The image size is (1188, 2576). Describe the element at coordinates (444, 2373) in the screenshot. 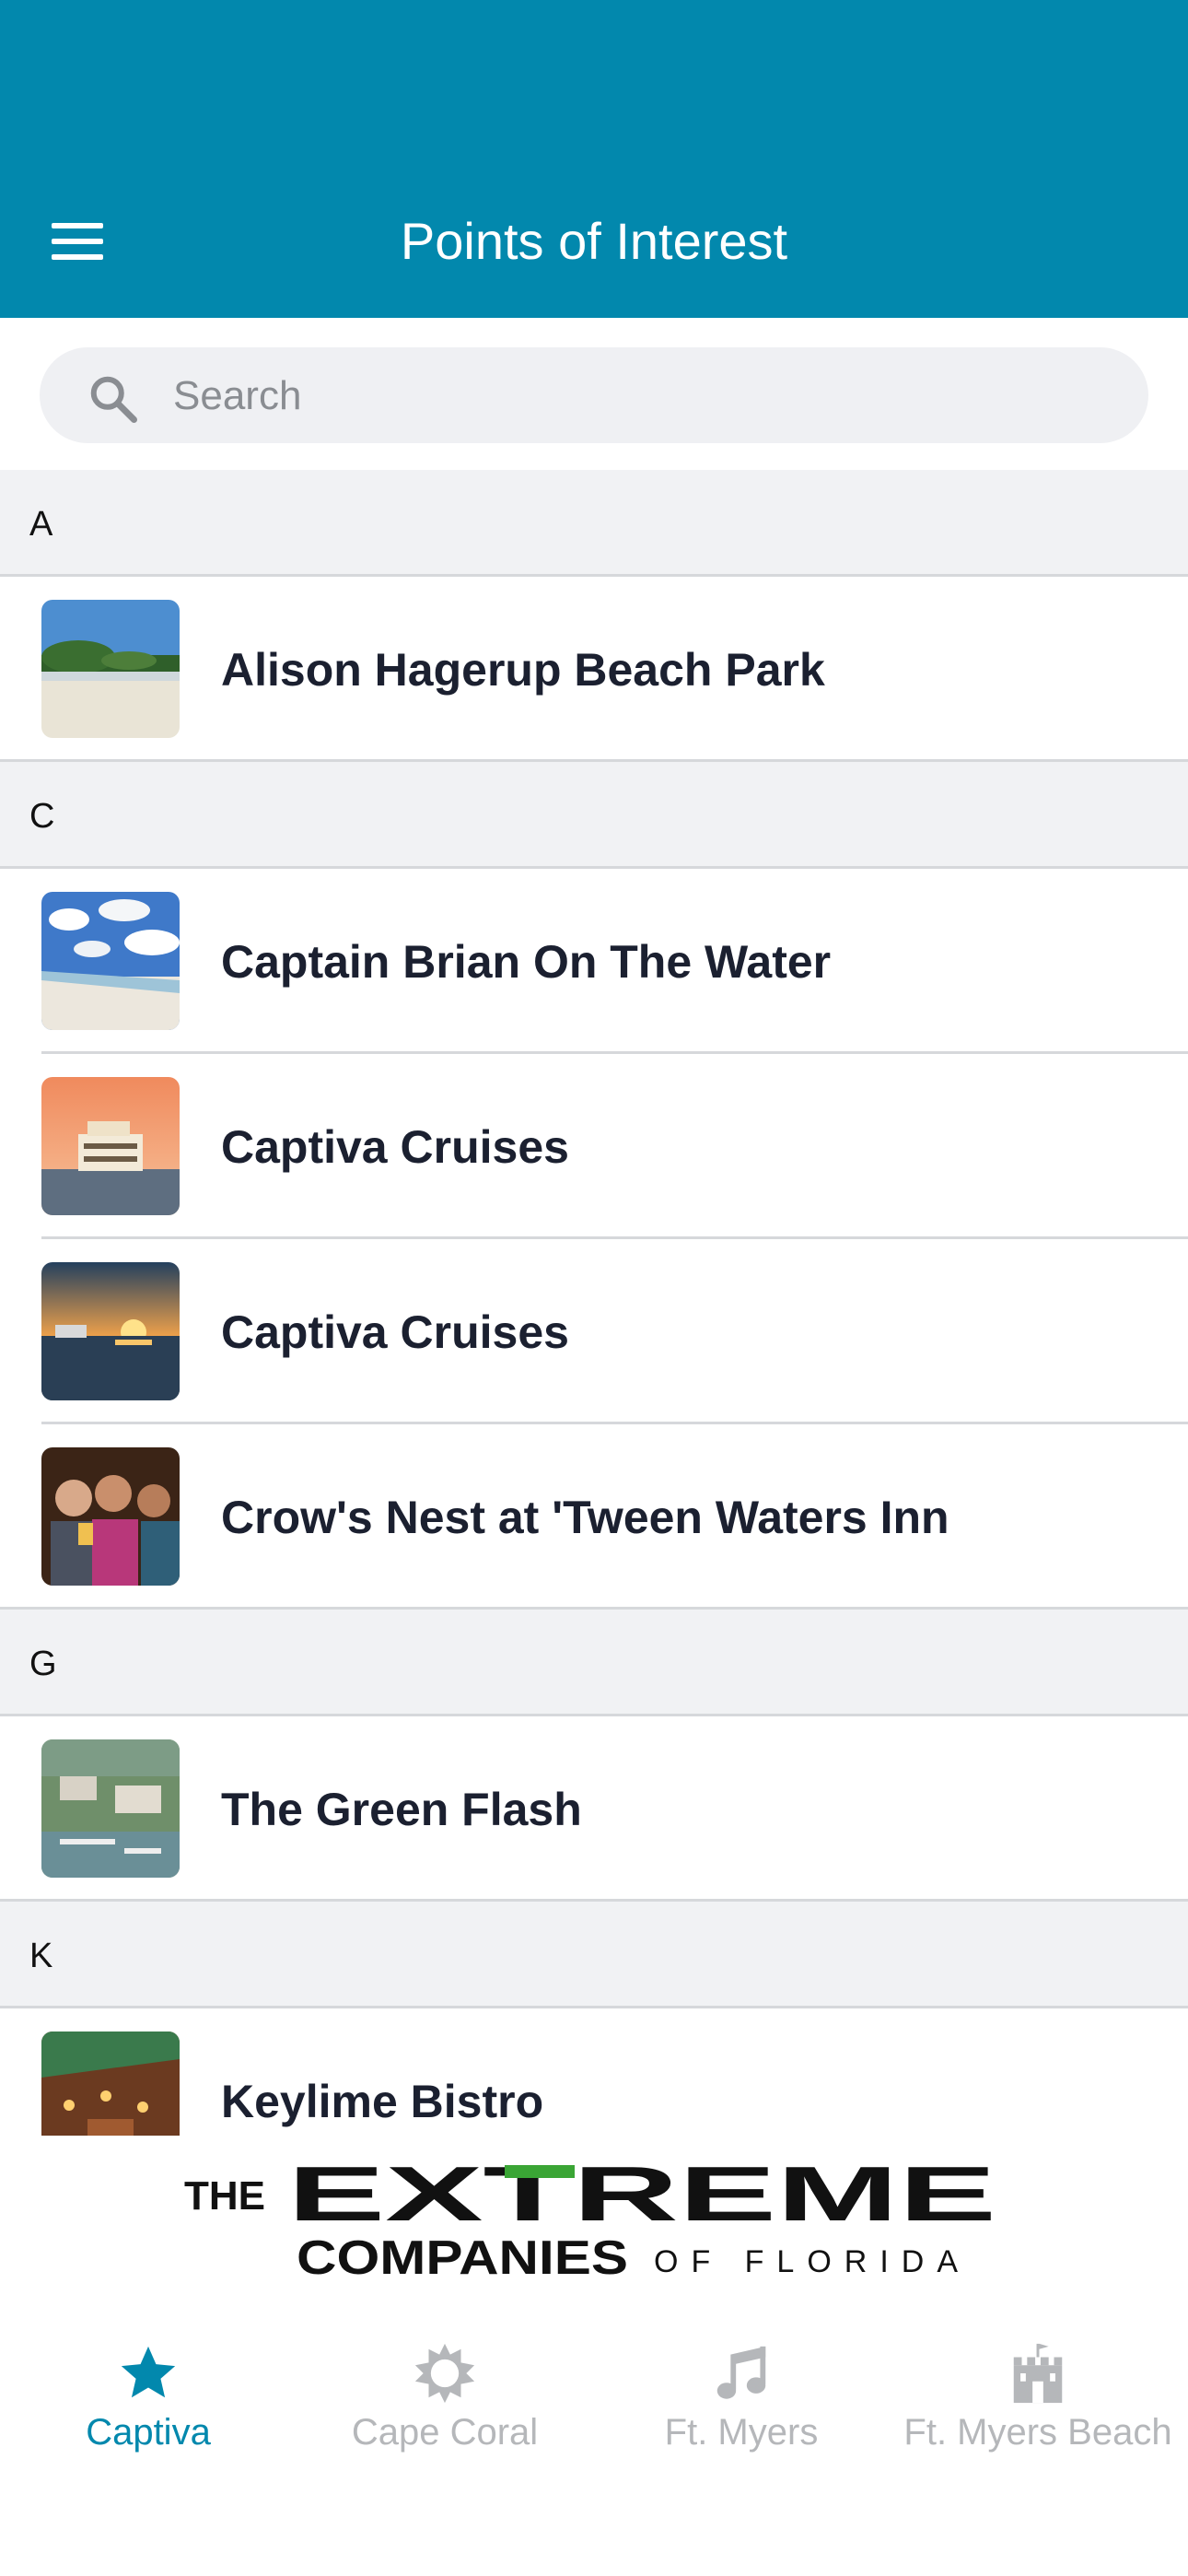

I see `sun-icon` at that location.